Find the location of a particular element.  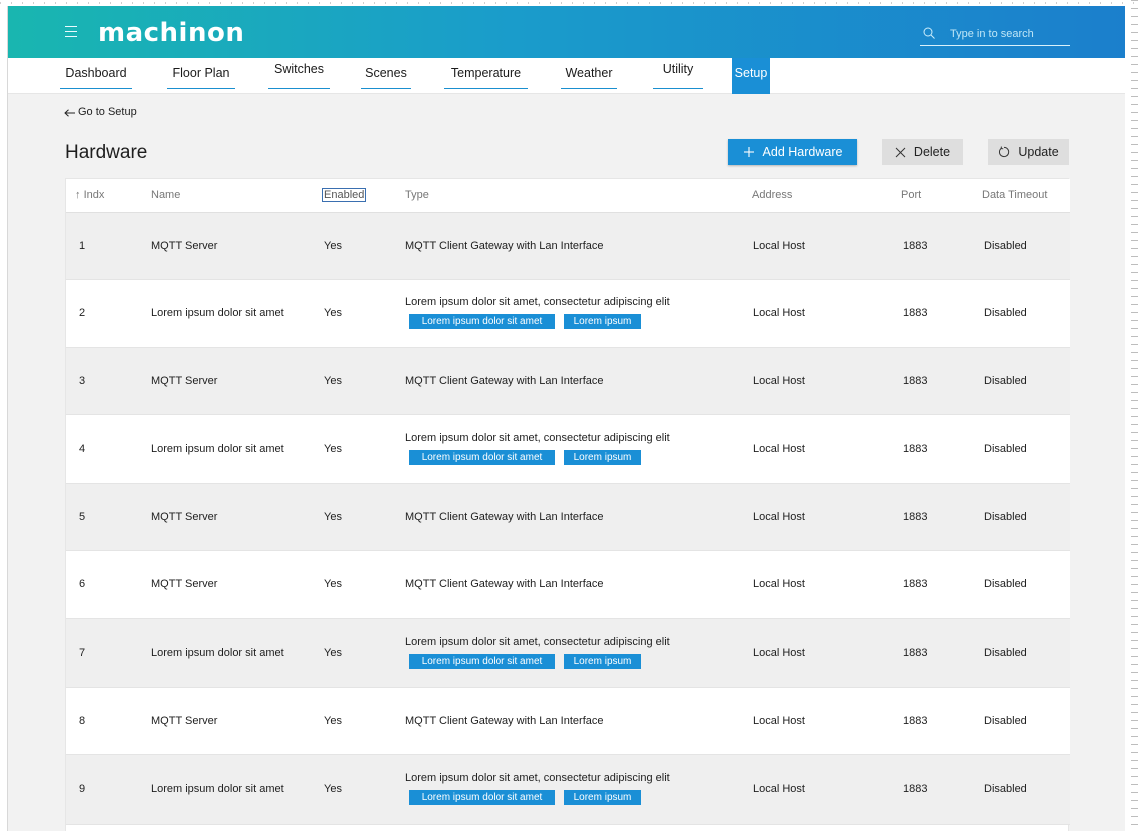

tab-floor-plan: Floor Plan is located at coordinates (201, 76).